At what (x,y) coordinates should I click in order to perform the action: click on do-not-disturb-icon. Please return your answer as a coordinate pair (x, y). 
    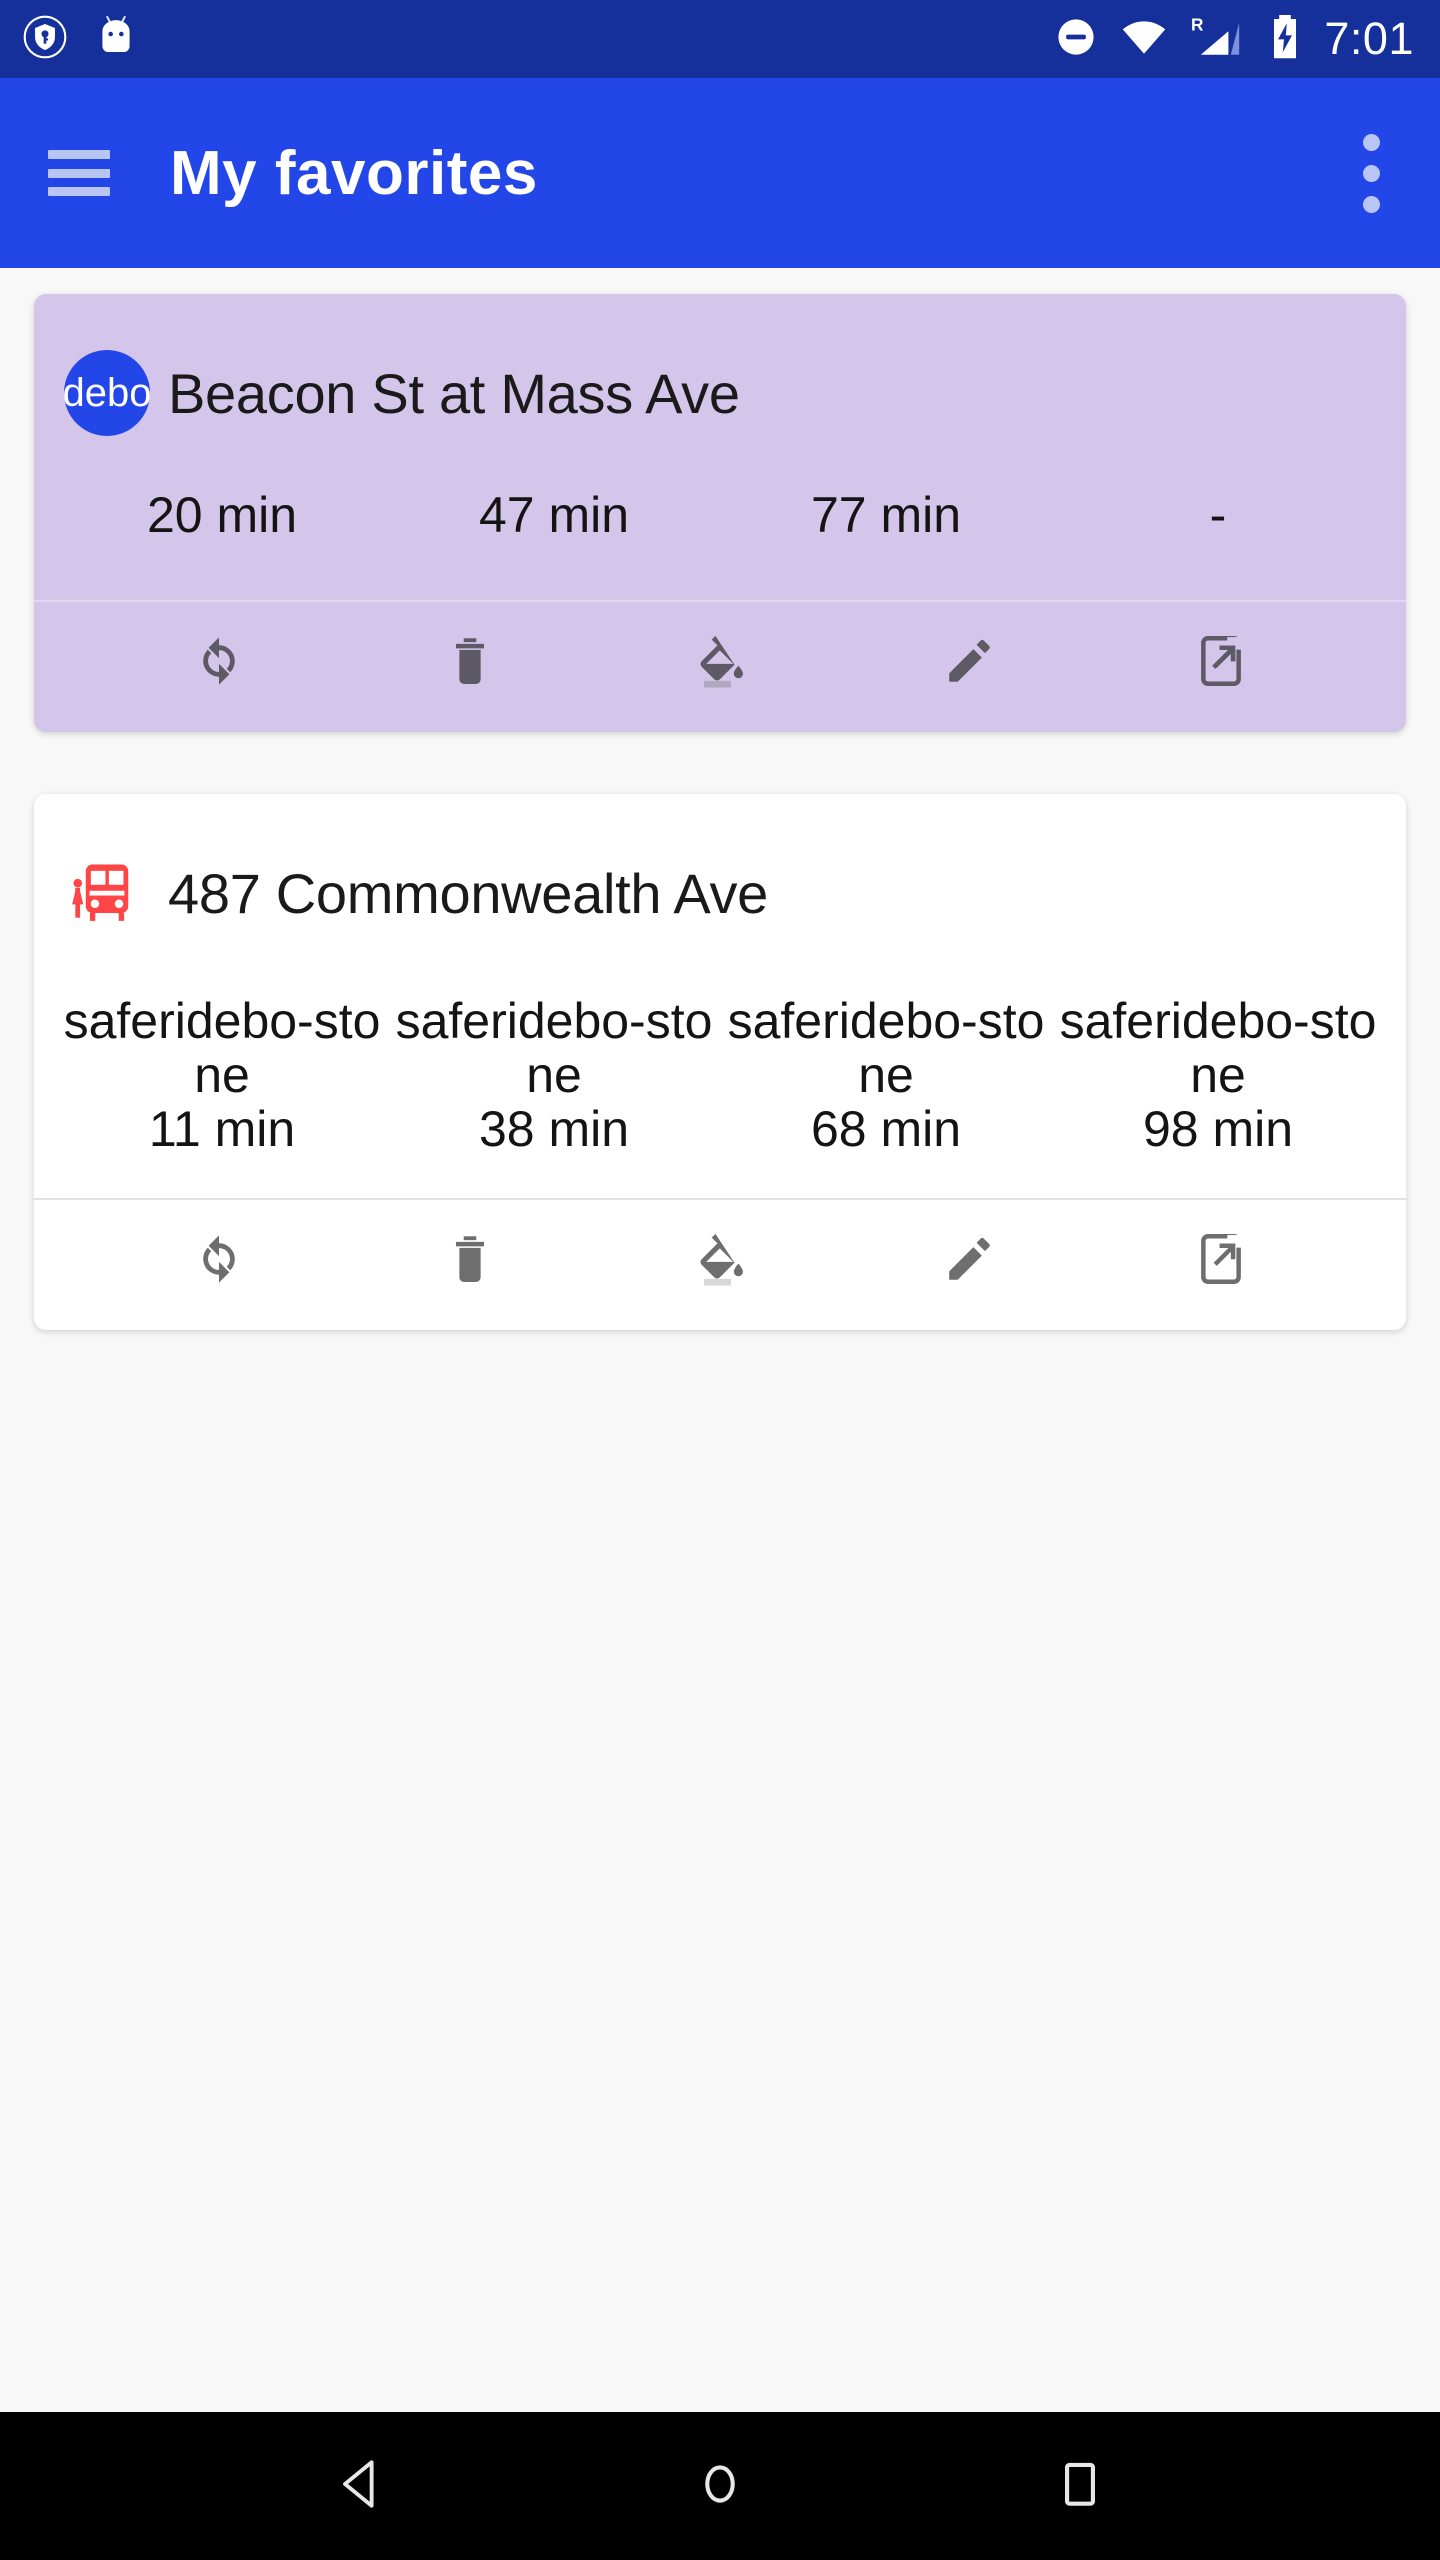
    Looking at the image, I should click on (1076, 39).